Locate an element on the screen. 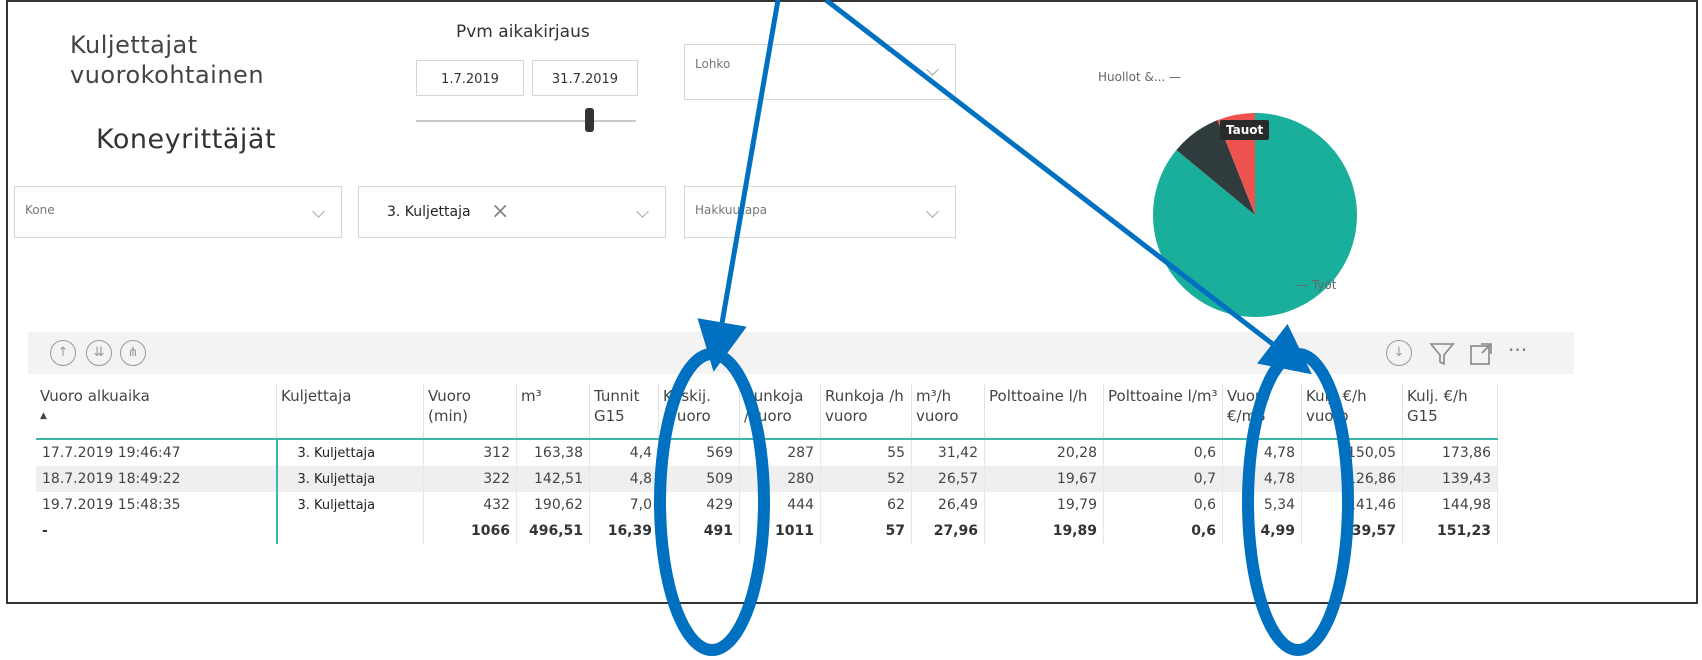  table-cell: 4,4 is located at coordinates (624, 452).